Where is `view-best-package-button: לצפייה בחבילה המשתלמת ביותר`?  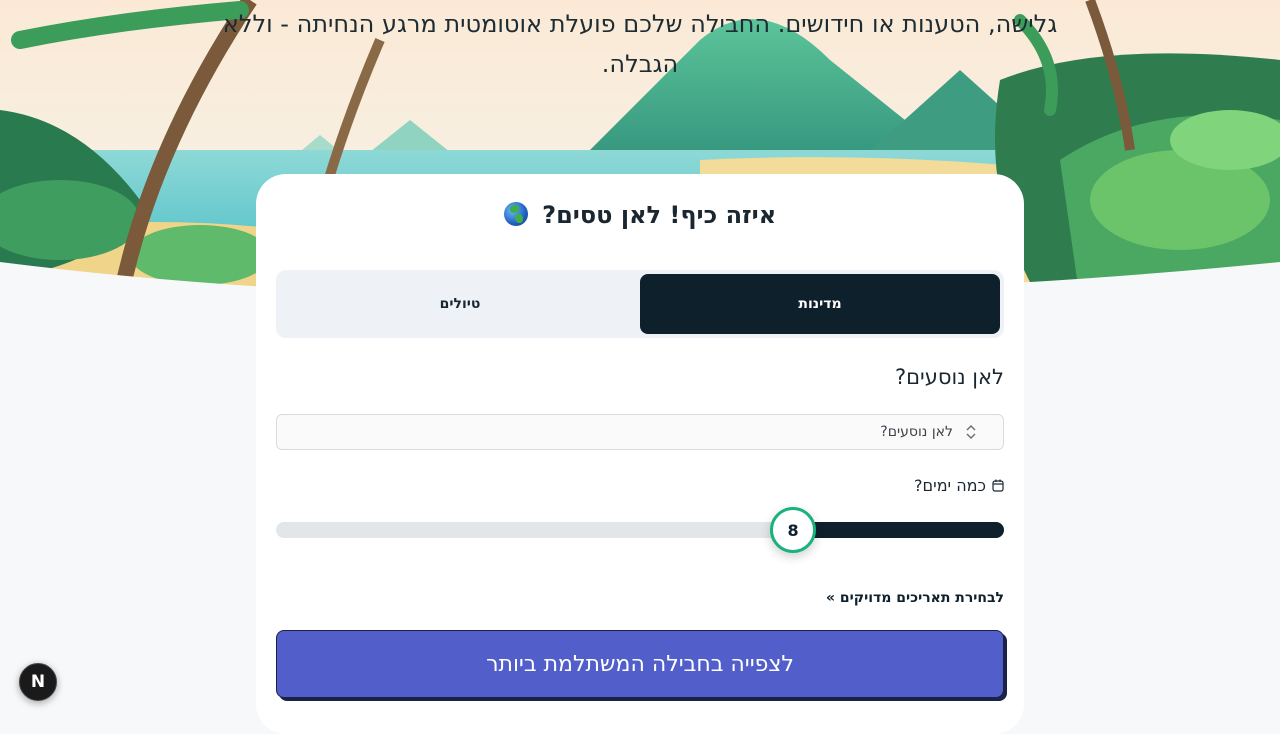
view-best-package-button: לצפייה בחבילה המשתלמת ביותר is located at coordinates (640, 664).